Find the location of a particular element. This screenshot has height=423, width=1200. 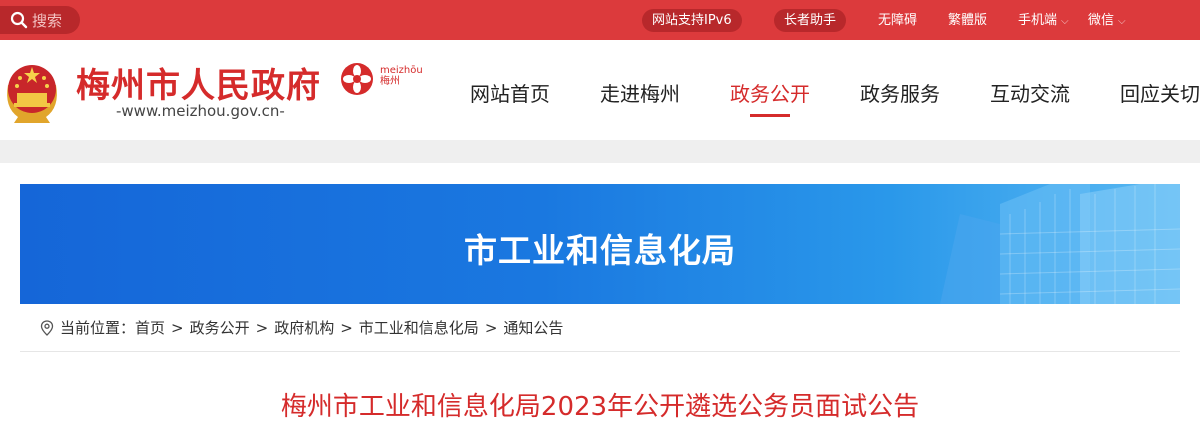

nav-government-services: 政务服务 is located at coordinates (900, 92).